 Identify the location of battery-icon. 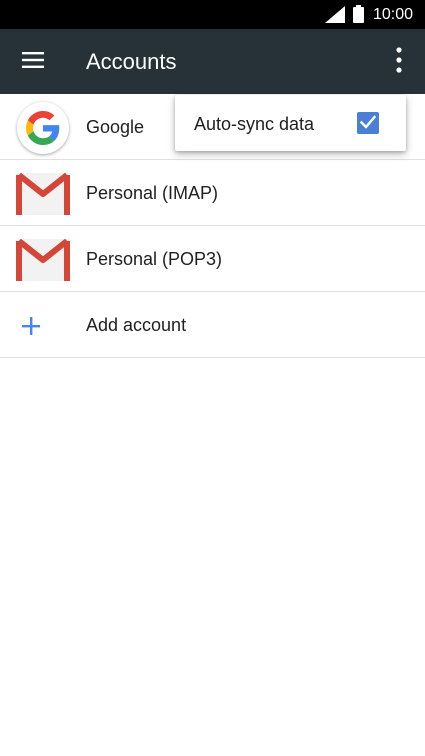
(358, 16).